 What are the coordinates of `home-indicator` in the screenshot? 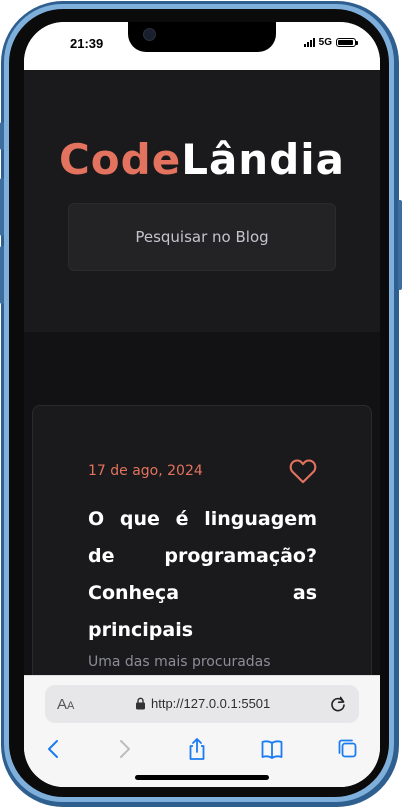 It's located at (202, 777).